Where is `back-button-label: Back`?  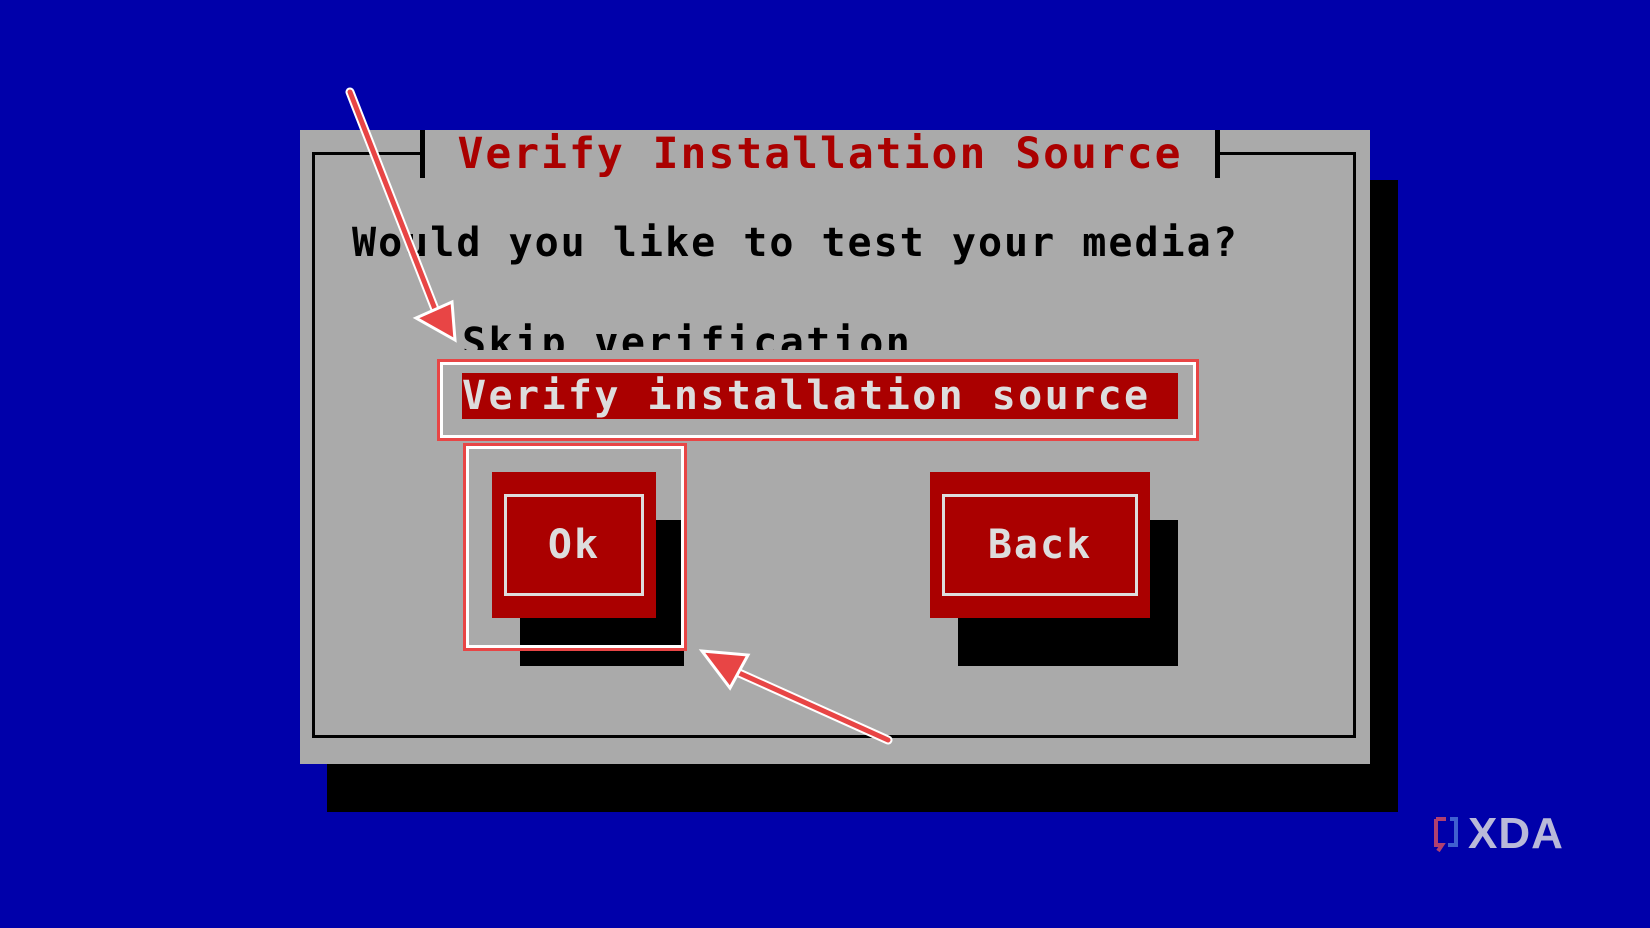 back-button-label: Back is located at coordinates (1040, 545).